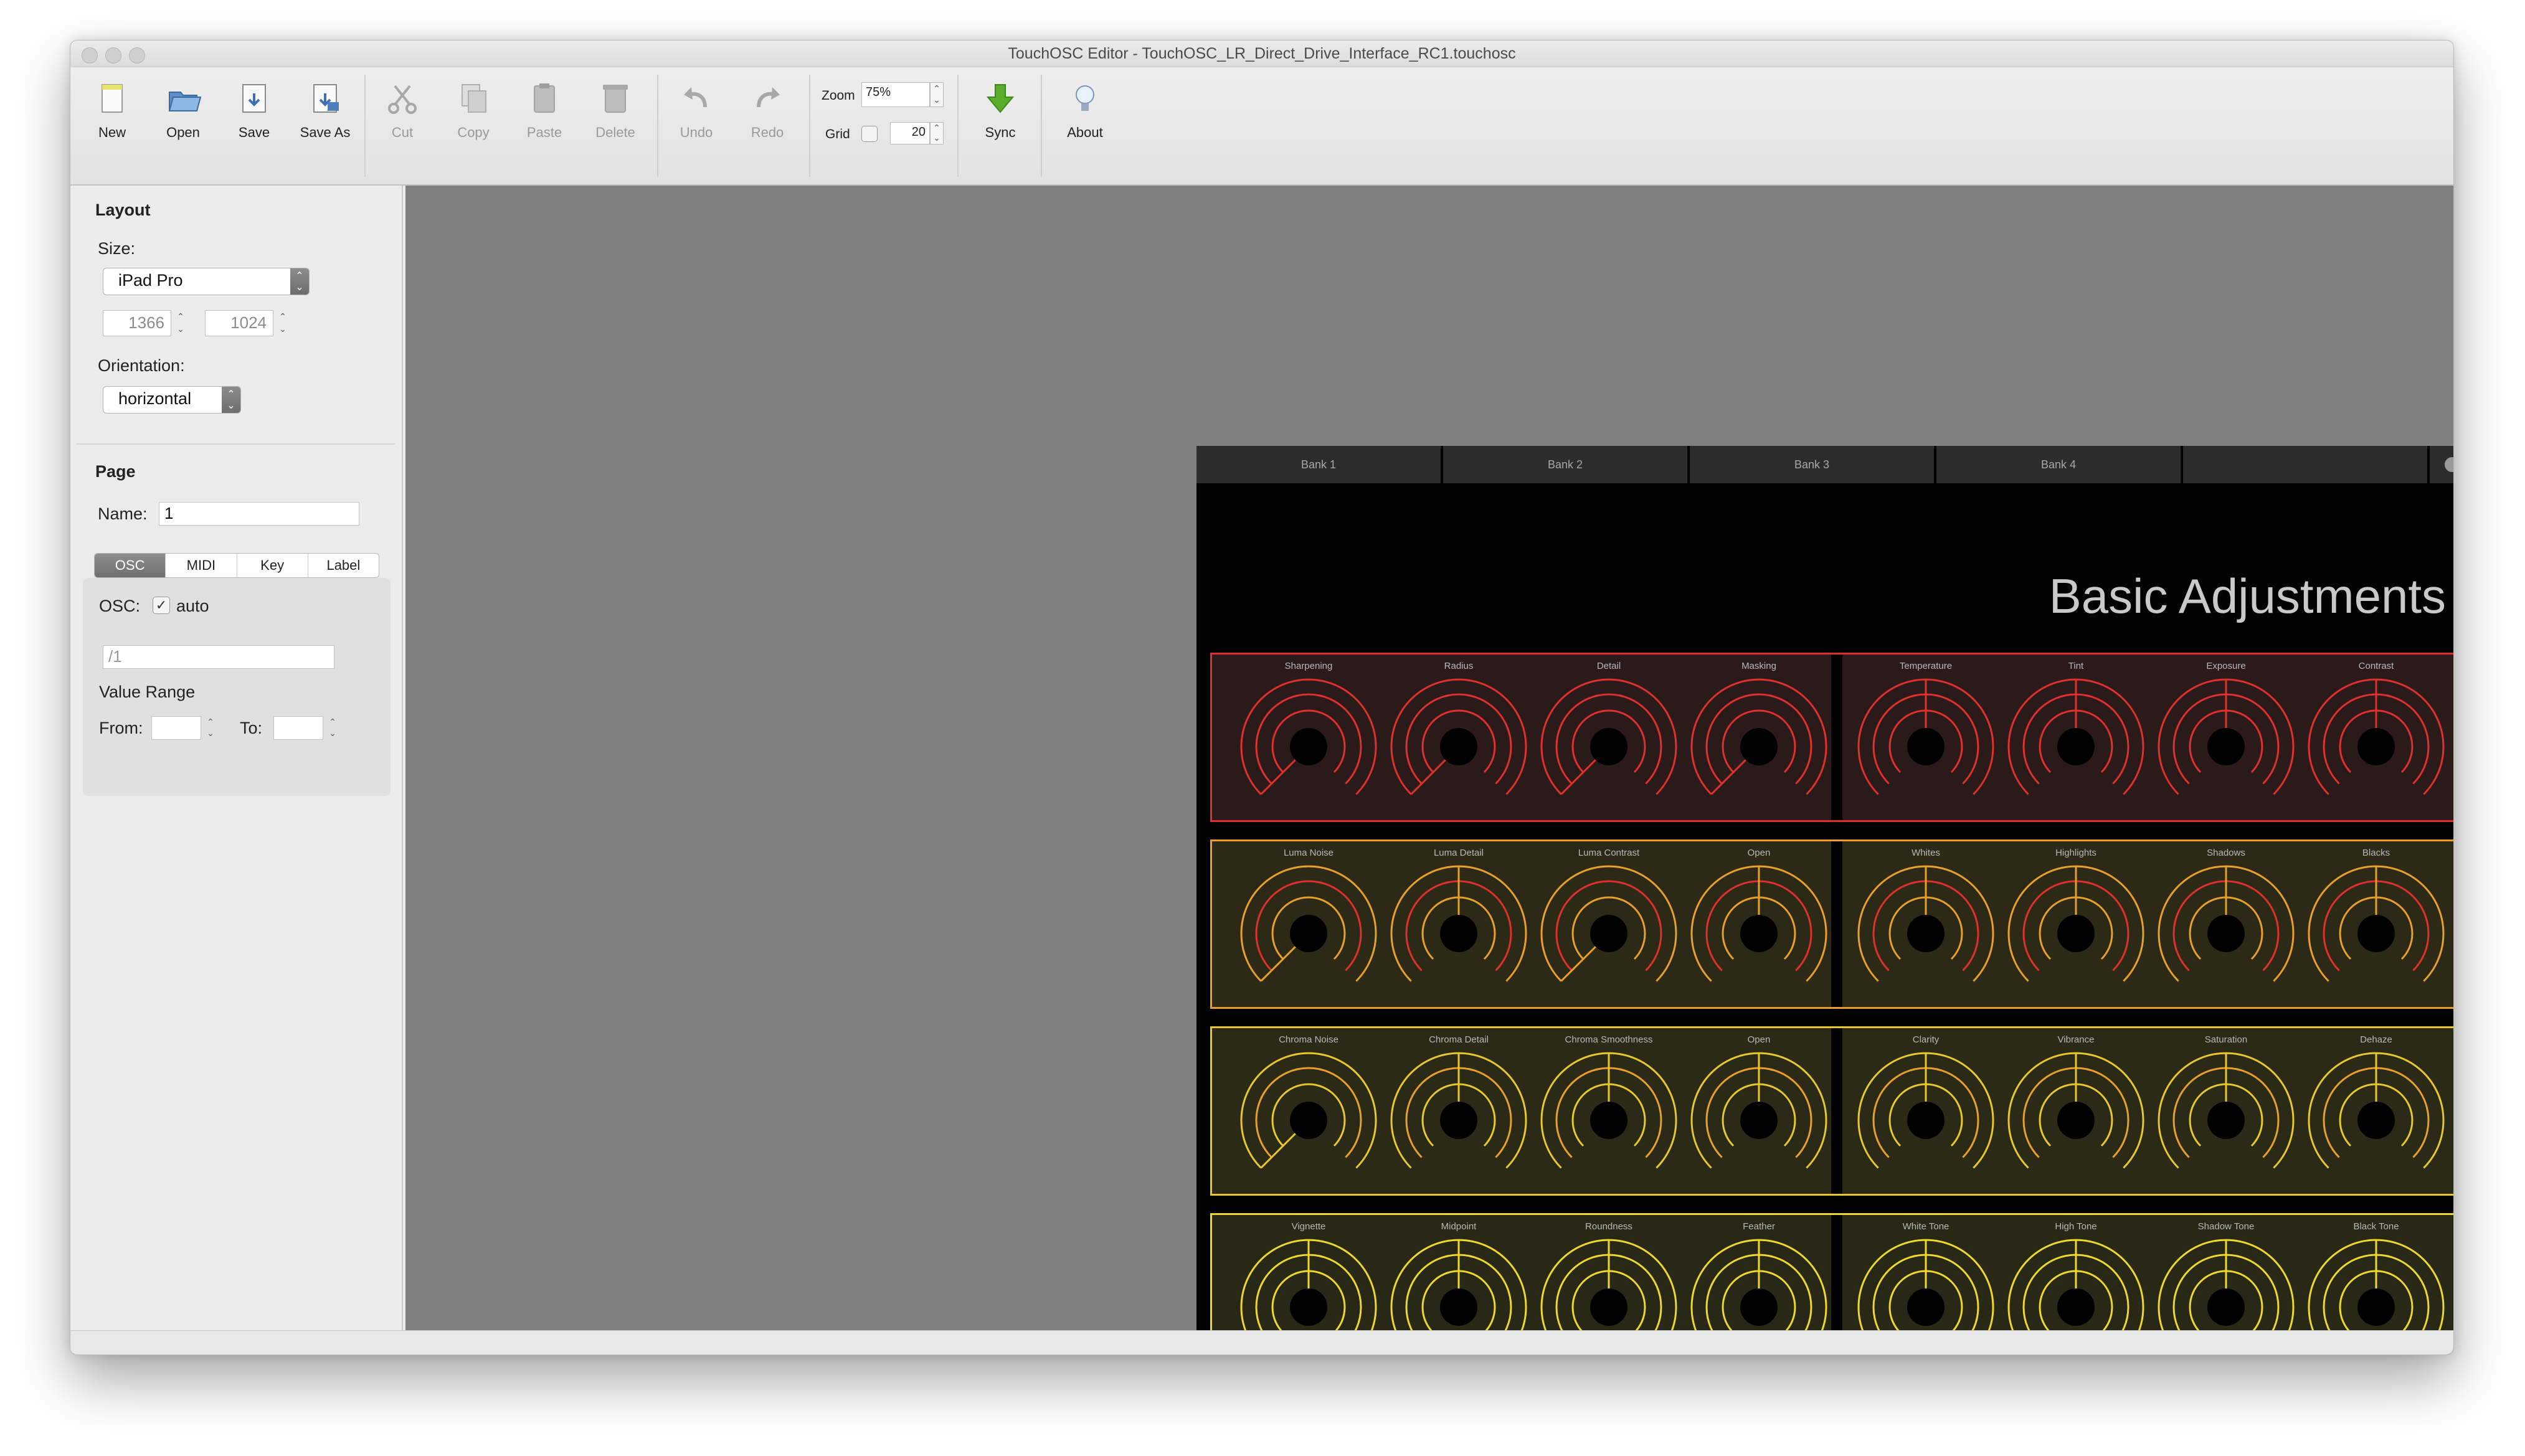 This screenshot has width=2525, height=1456. I want to click on undo-button: Undo, so click(696, 110).